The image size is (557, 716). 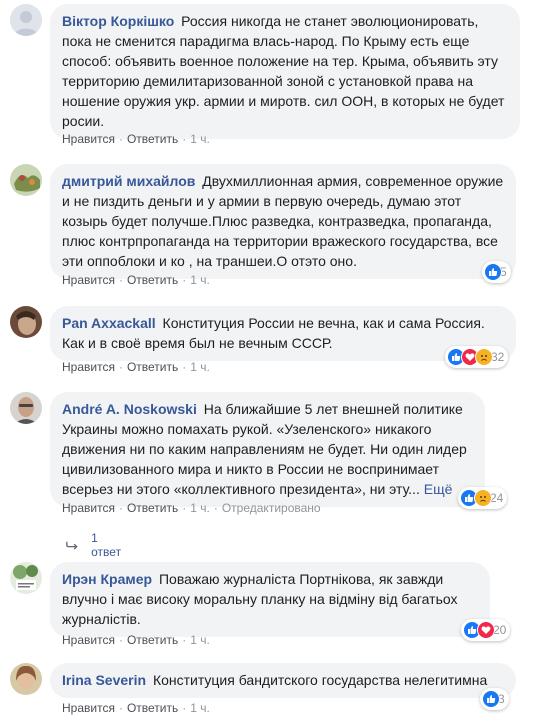 What do you see at coordinates (500, 630) in the screenshot?
I see `reaction-count: 20` at bounding box center [500, 630].